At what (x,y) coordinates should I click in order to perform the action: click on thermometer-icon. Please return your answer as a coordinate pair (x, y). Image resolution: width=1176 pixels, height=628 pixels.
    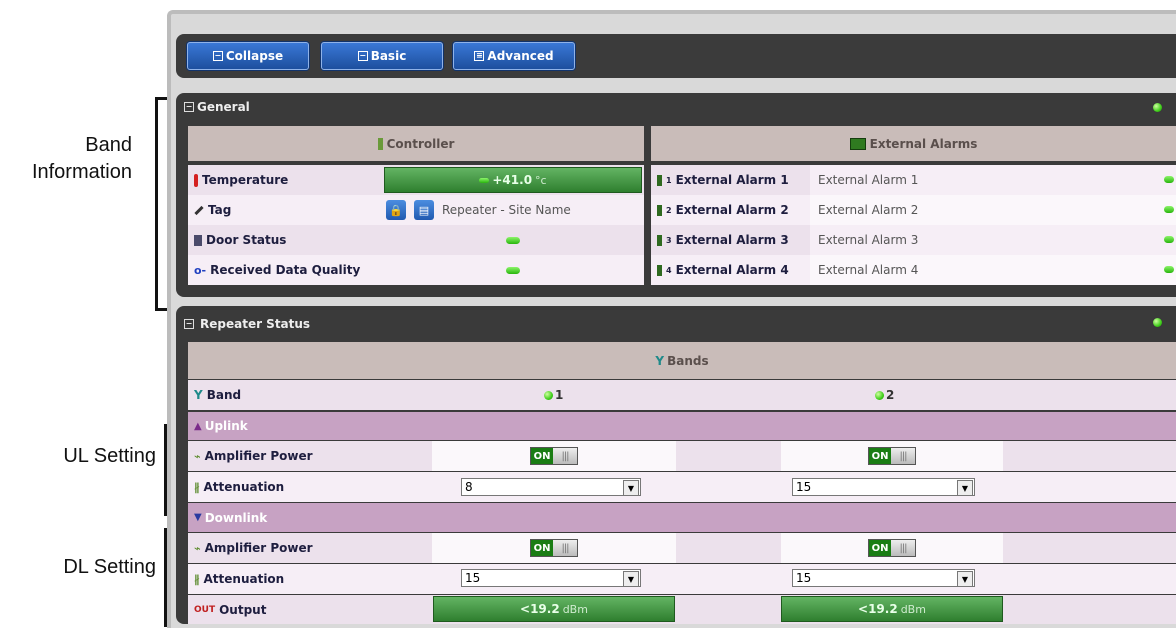
    Looking at the image, I should click on (196, 180).